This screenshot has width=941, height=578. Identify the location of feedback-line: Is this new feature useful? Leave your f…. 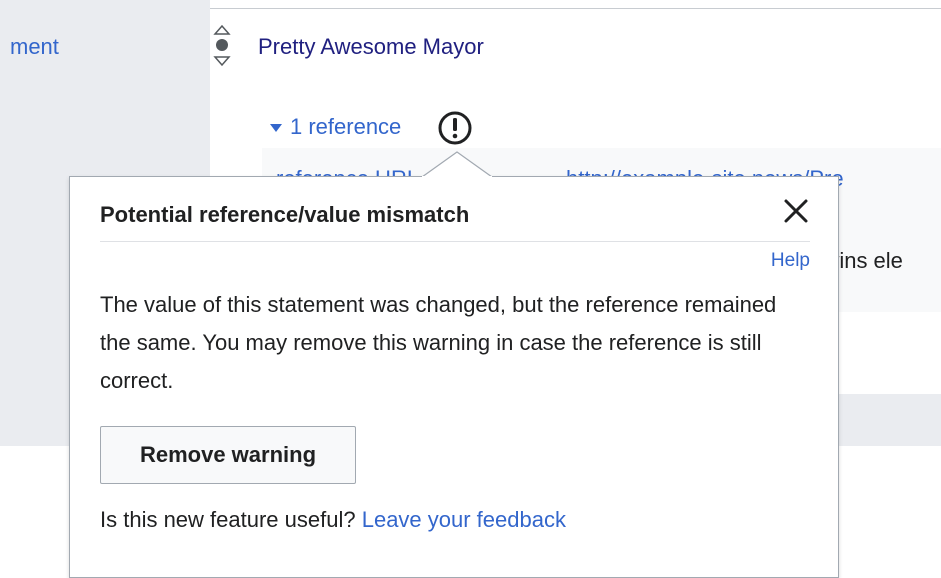
(333, 520).